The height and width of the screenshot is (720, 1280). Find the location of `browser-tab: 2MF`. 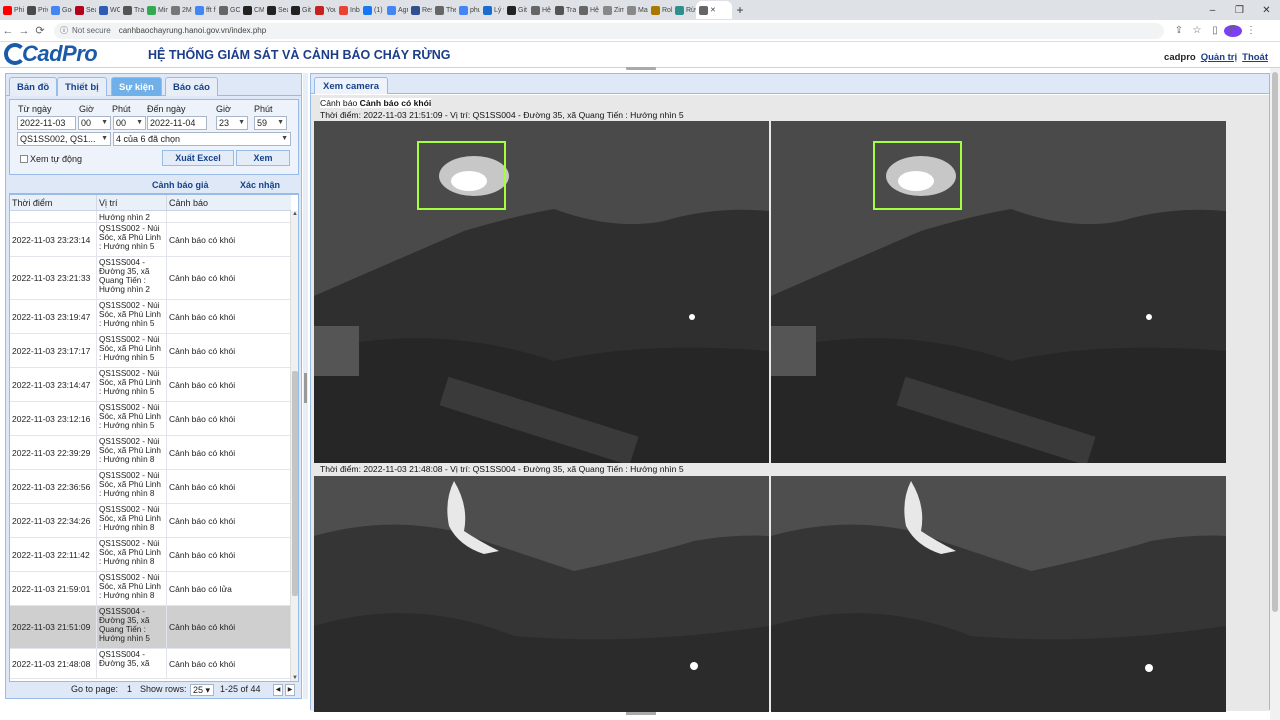

browser-tab: 2MF is located at coordinates (180, 10).